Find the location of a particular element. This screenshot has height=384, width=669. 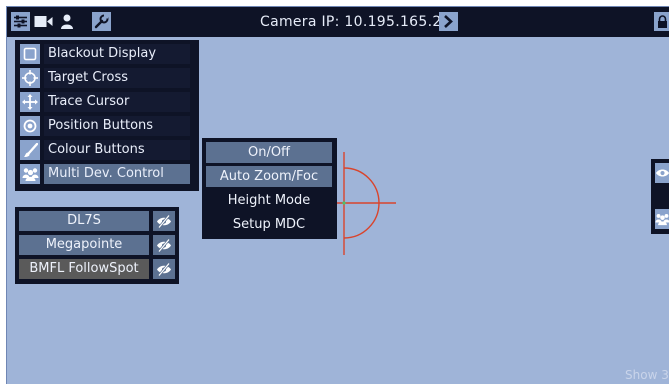

paint-brush-icon is located at coordinates (30, 150).